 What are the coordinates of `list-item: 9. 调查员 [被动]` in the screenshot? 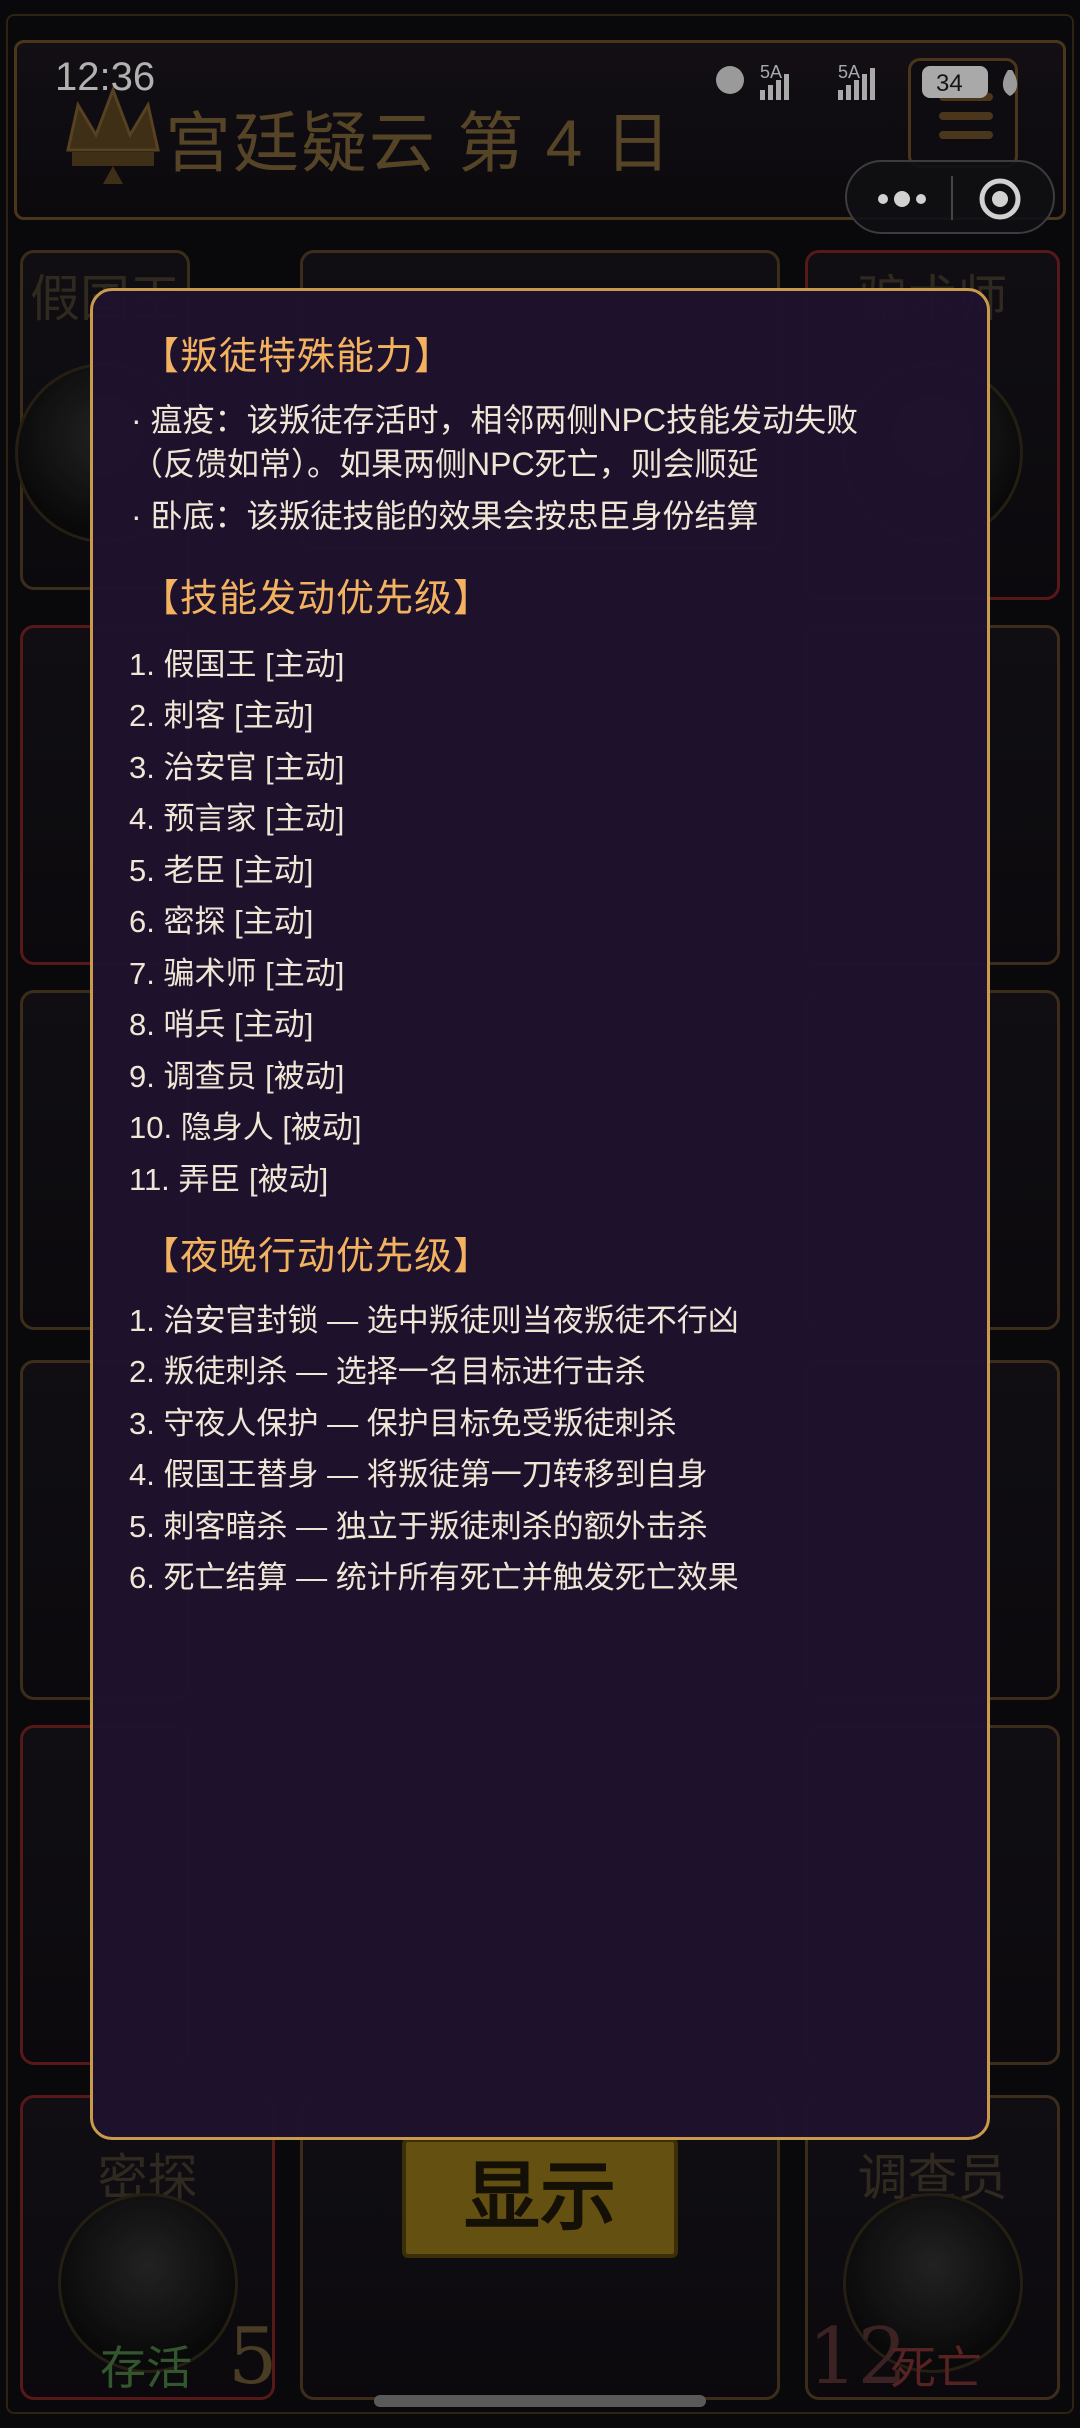 It's located at (237, 1076).